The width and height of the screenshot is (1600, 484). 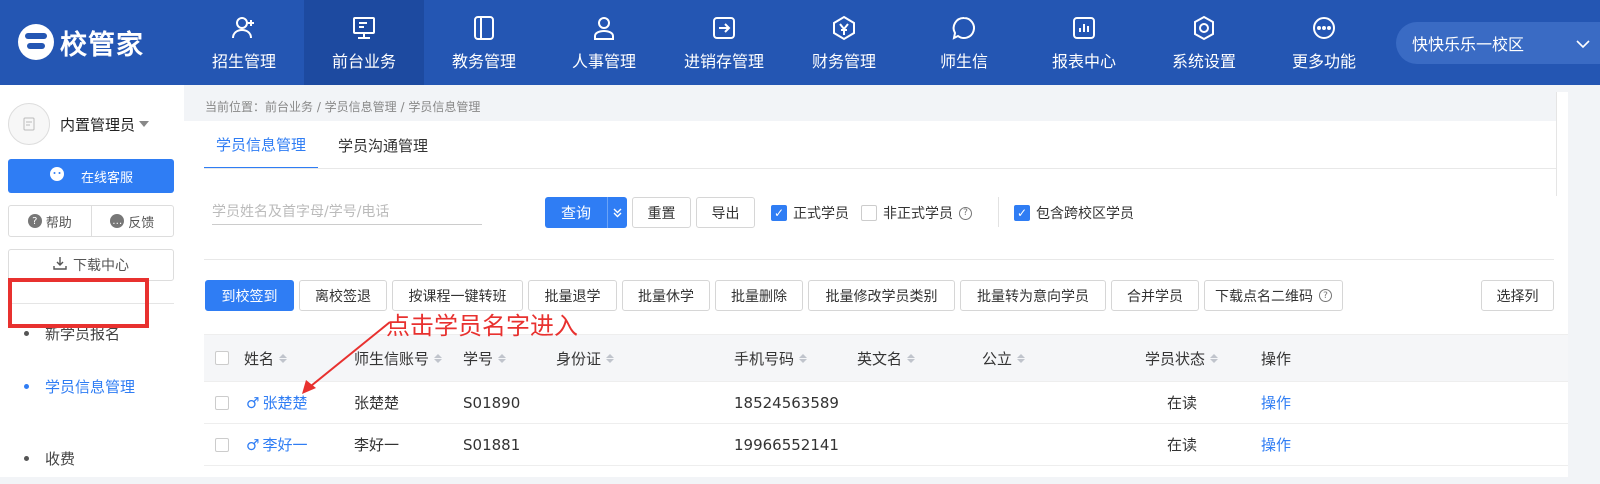 I want to click on col-public-school: 公立, so click(x=1004, y=358).